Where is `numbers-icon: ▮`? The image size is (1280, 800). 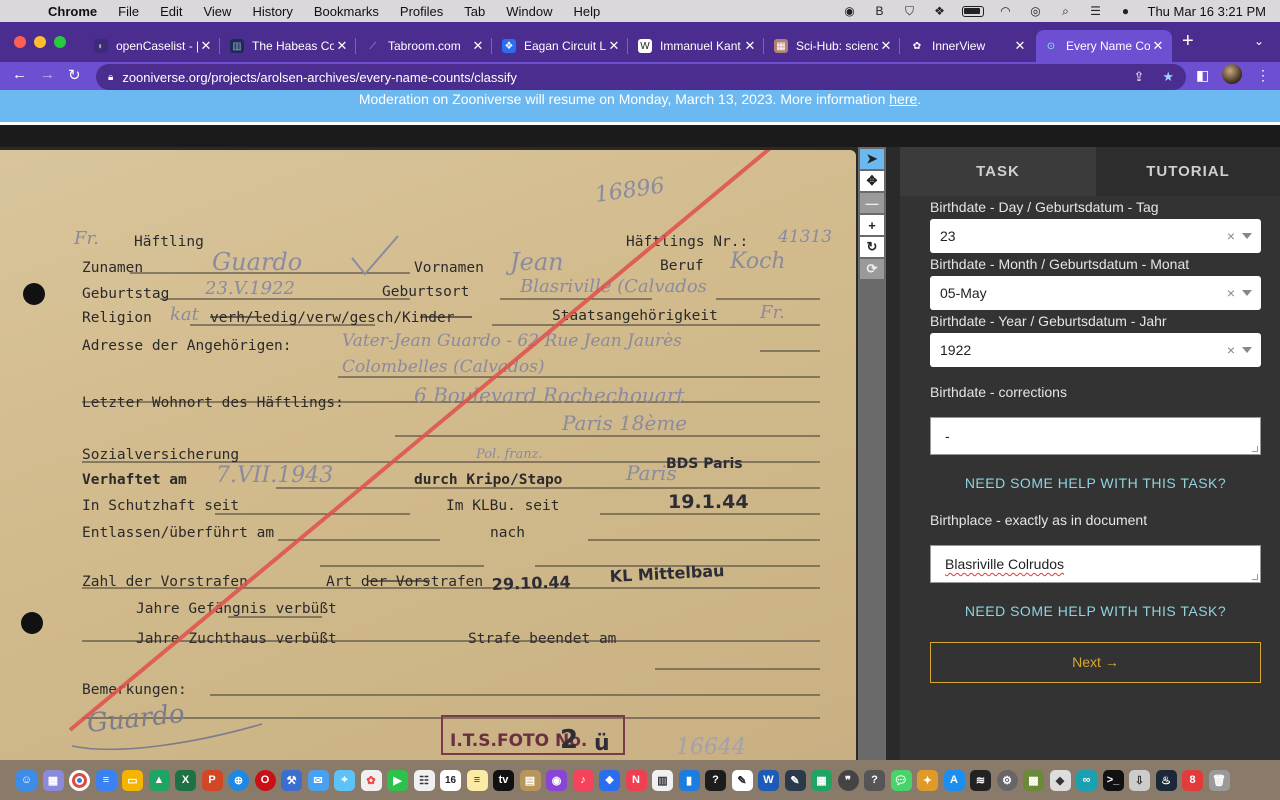
numbers-icon: ▮ is located at coordinates (689, 780).